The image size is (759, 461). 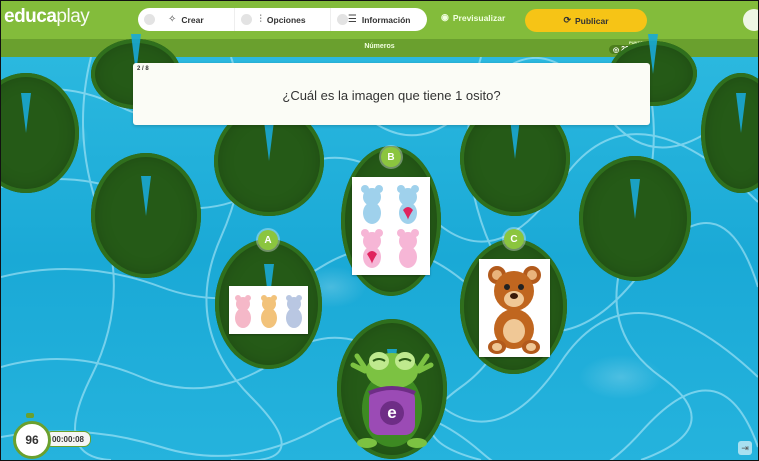 I want to click on one-brown-teddy-bear-image, so click(x=514, y=310).